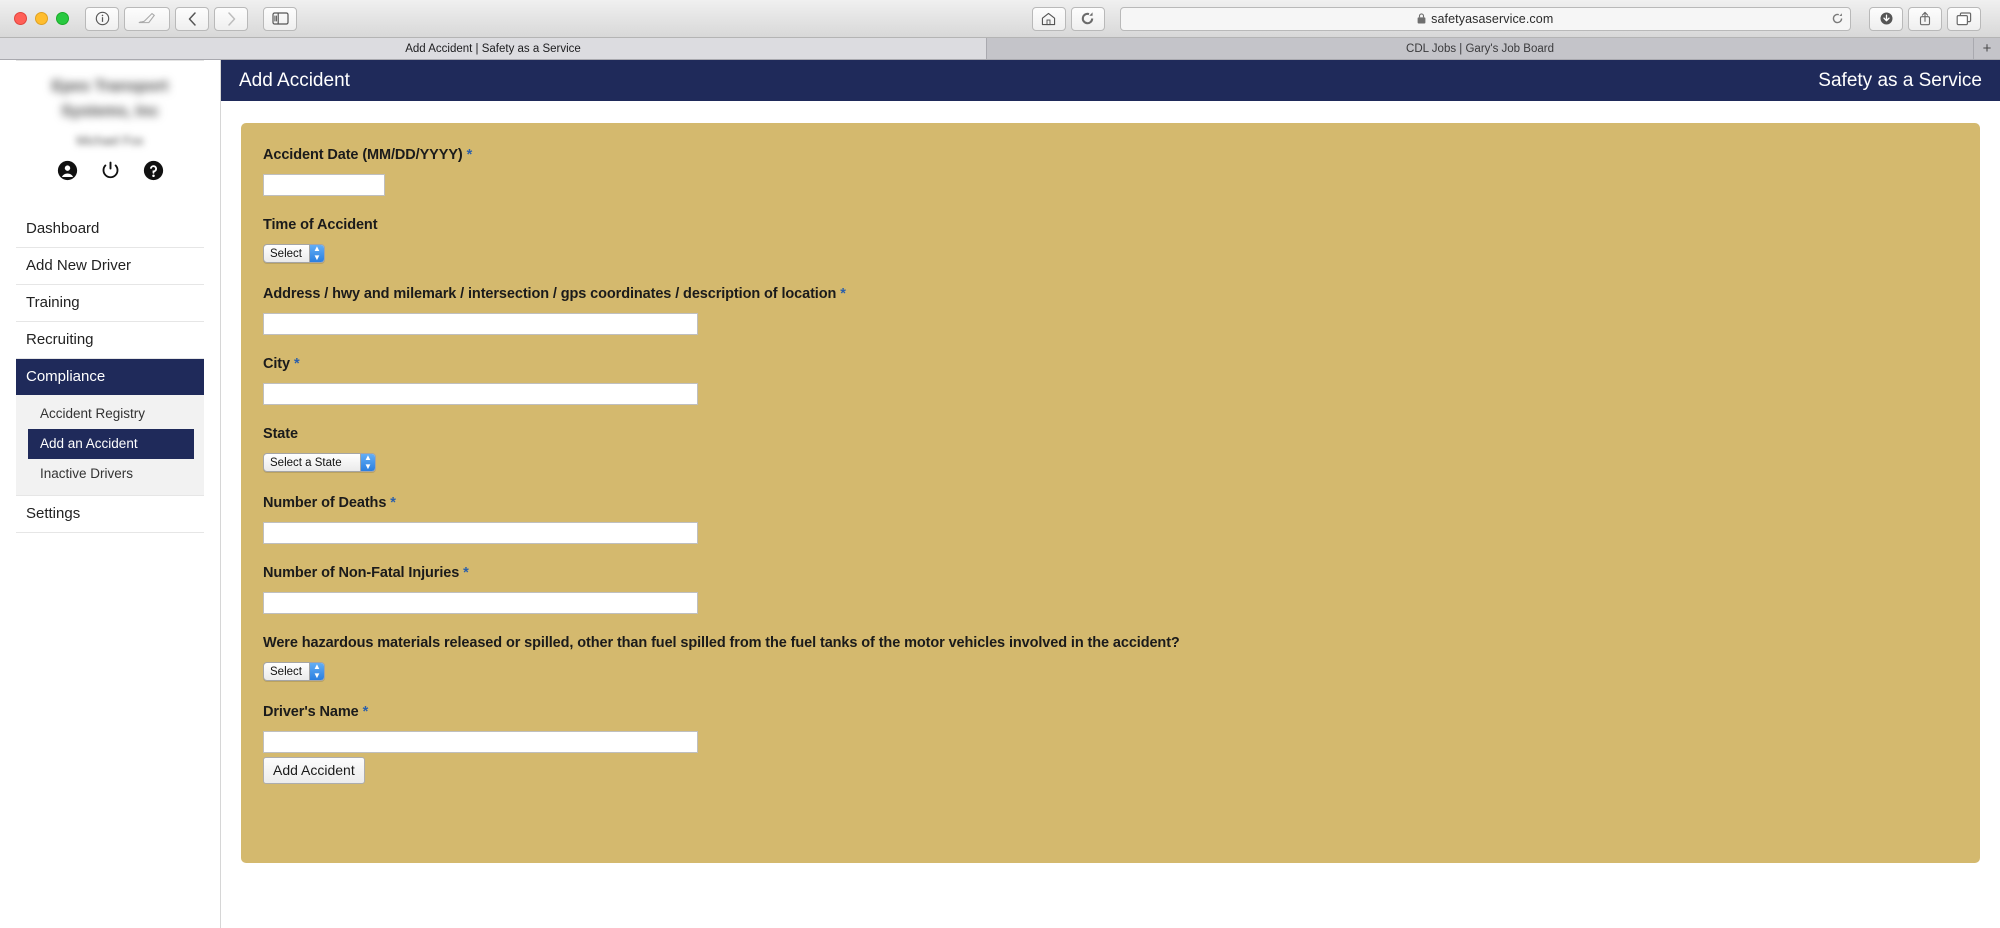  Describe the element at coordinates (110, 126) in the screenshot. I see `brand-block: Epes Transport Systems, Inc Michael Fox` at that location.